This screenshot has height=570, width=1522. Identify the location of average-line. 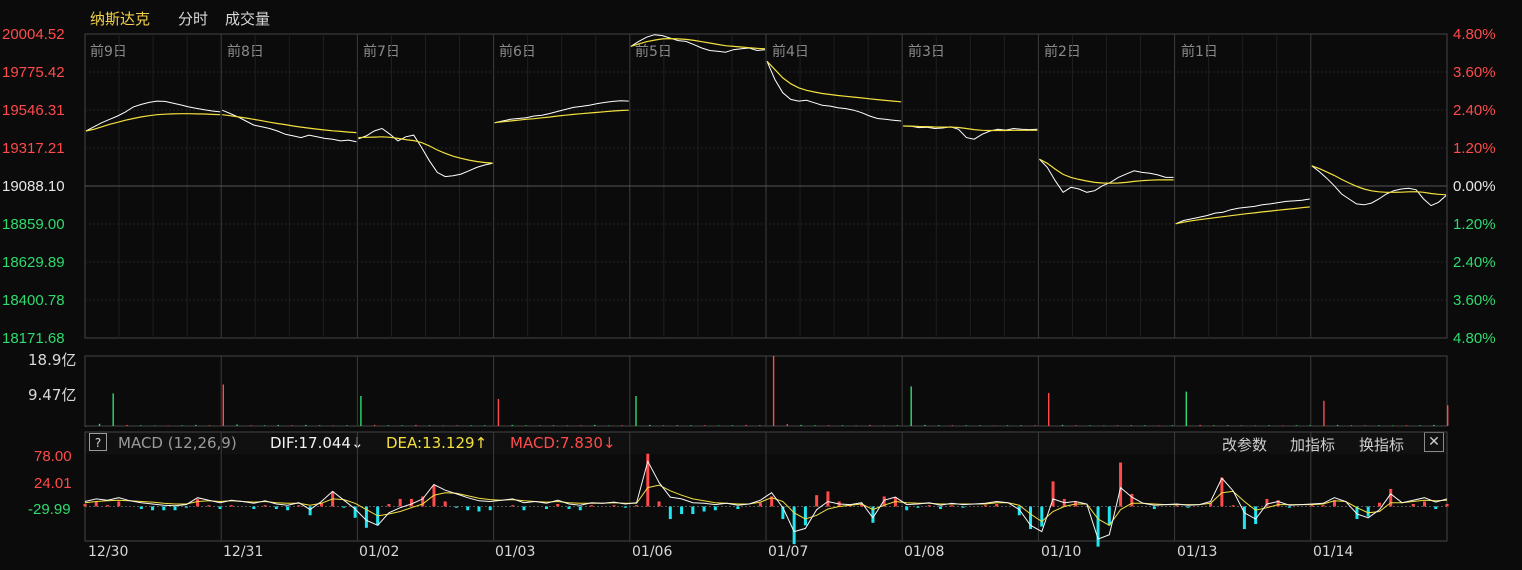
(1379, 180).